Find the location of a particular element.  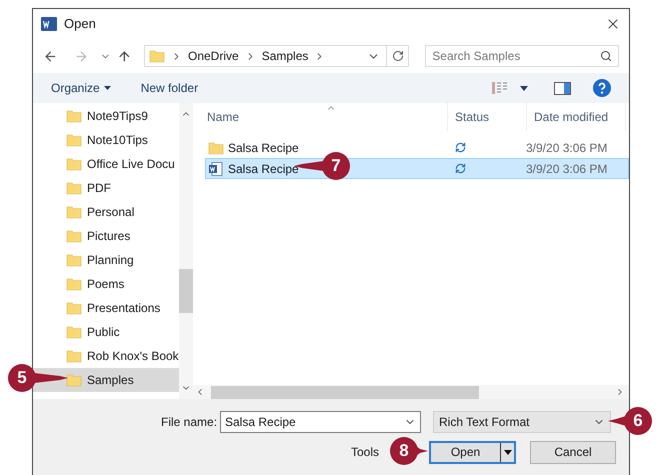

sidebar-item: Samples is located at coordinates (106, 380).